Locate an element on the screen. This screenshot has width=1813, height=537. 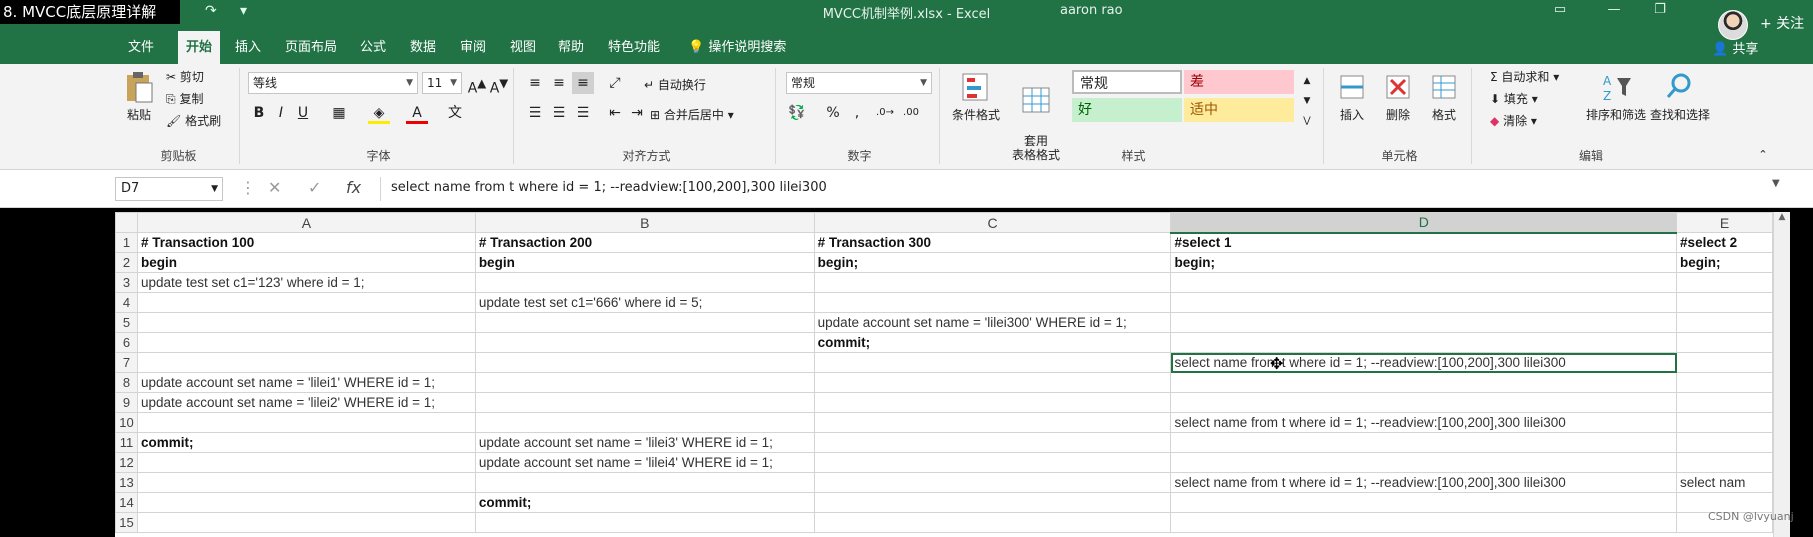
cell-d2: begin; is located at coordinates (1424, 262).